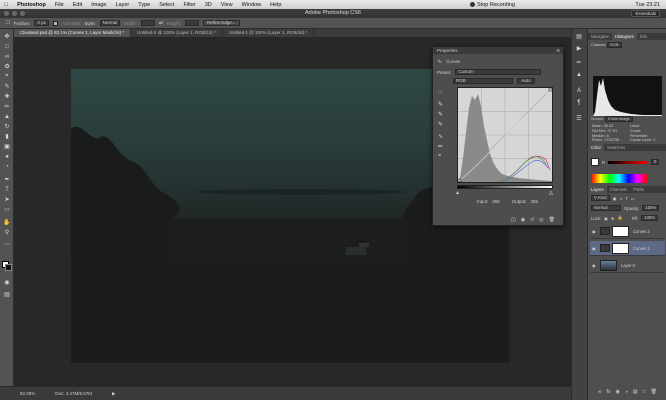  What do you see at coordinates (275, 5) in the screenshot?
I see `menu-help: Help` at bounding box center [275, 5].